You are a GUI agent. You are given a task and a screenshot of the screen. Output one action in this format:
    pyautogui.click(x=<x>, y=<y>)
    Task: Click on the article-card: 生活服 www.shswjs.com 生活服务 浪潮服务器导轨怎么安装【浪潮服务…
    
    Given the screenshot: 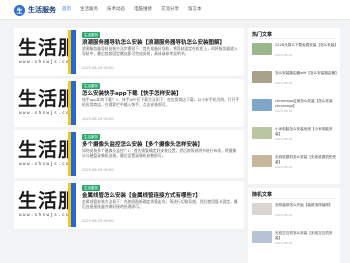 What is the action you would take?
    pyautogui.click(x=129, y=52)
    